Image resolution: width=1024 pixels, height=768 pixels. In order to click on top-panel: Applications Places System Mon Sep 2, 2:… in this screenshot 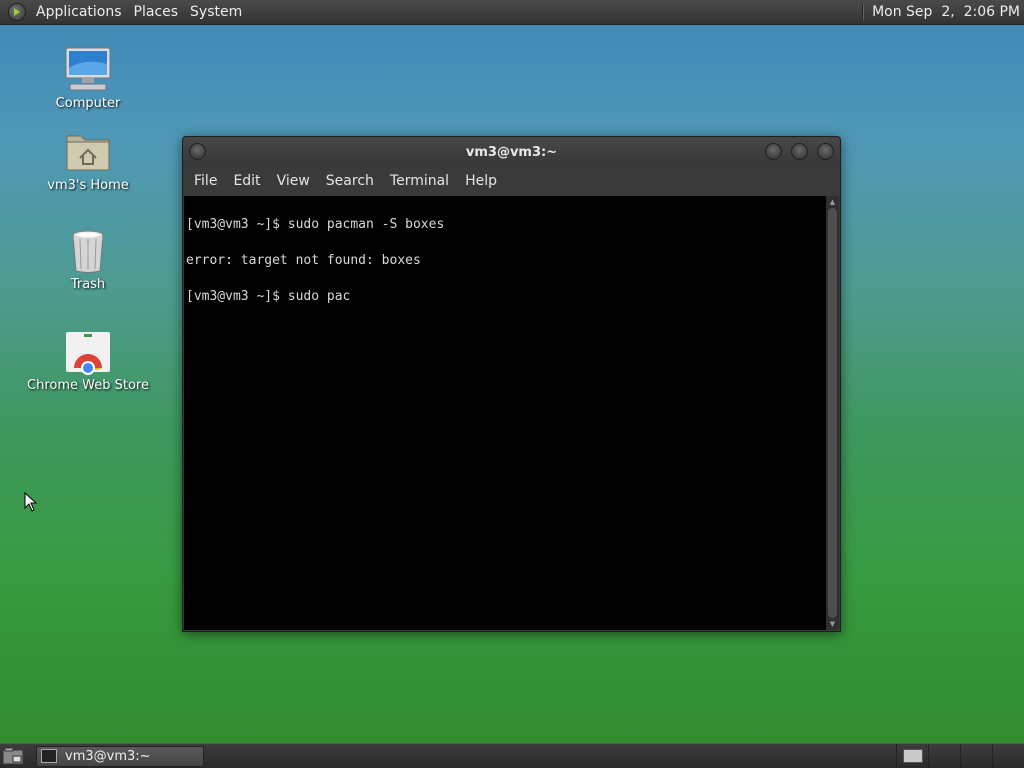, I will do `click(512, 12)`.